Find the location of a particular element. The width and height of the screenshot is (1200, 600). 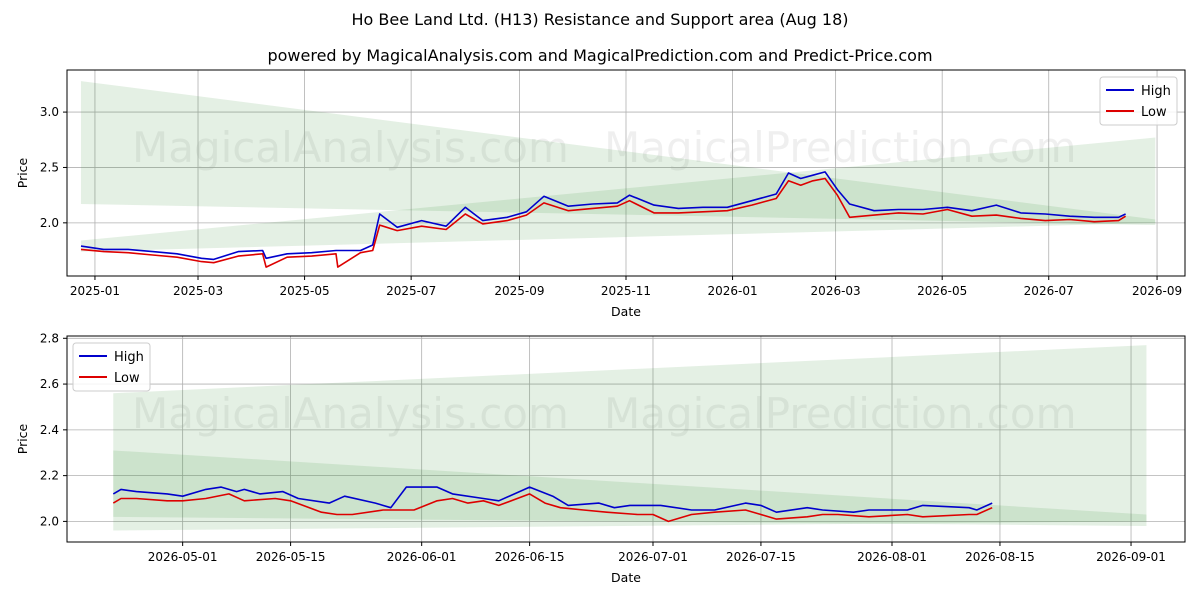

x-tick-label: 2026-05 is located at coordinates (942, 291).